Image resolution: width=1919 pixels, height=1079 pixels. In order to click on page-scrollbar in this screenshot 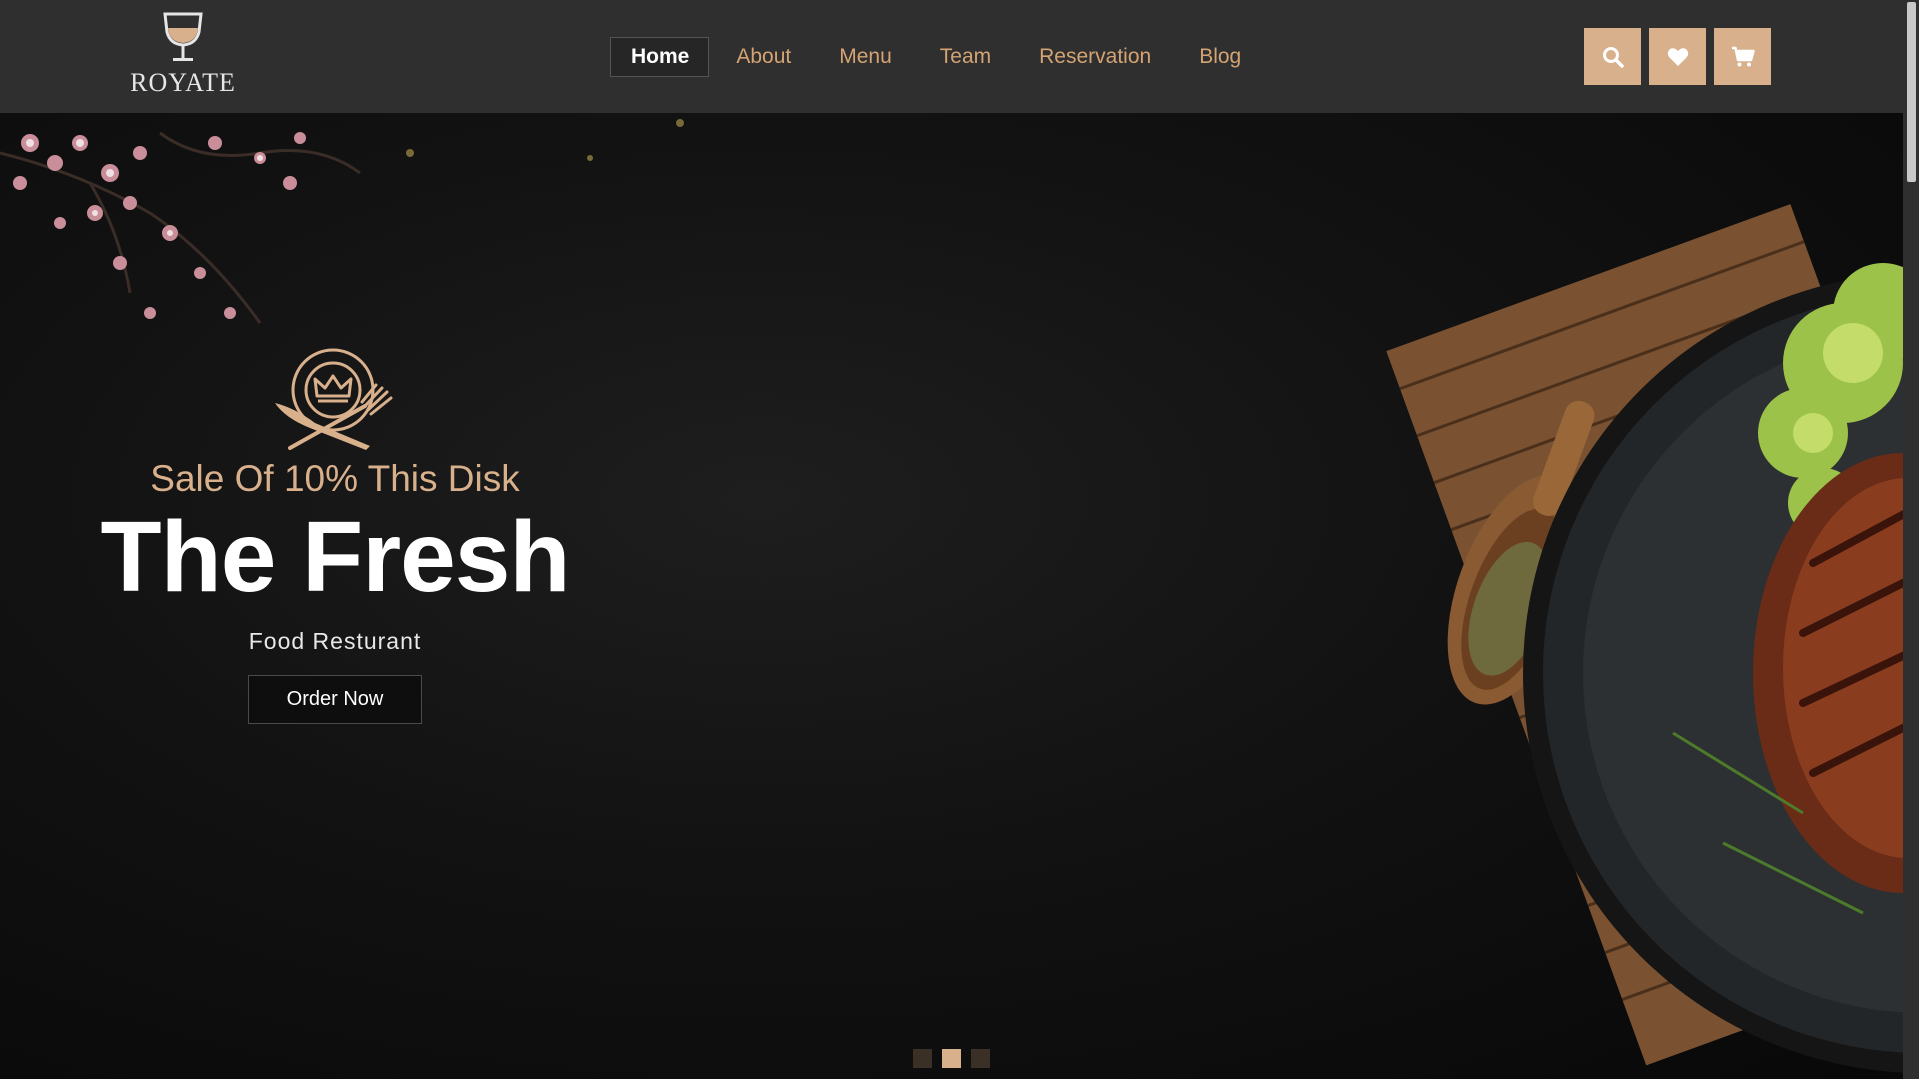, I will do `click(1911, 539)`.